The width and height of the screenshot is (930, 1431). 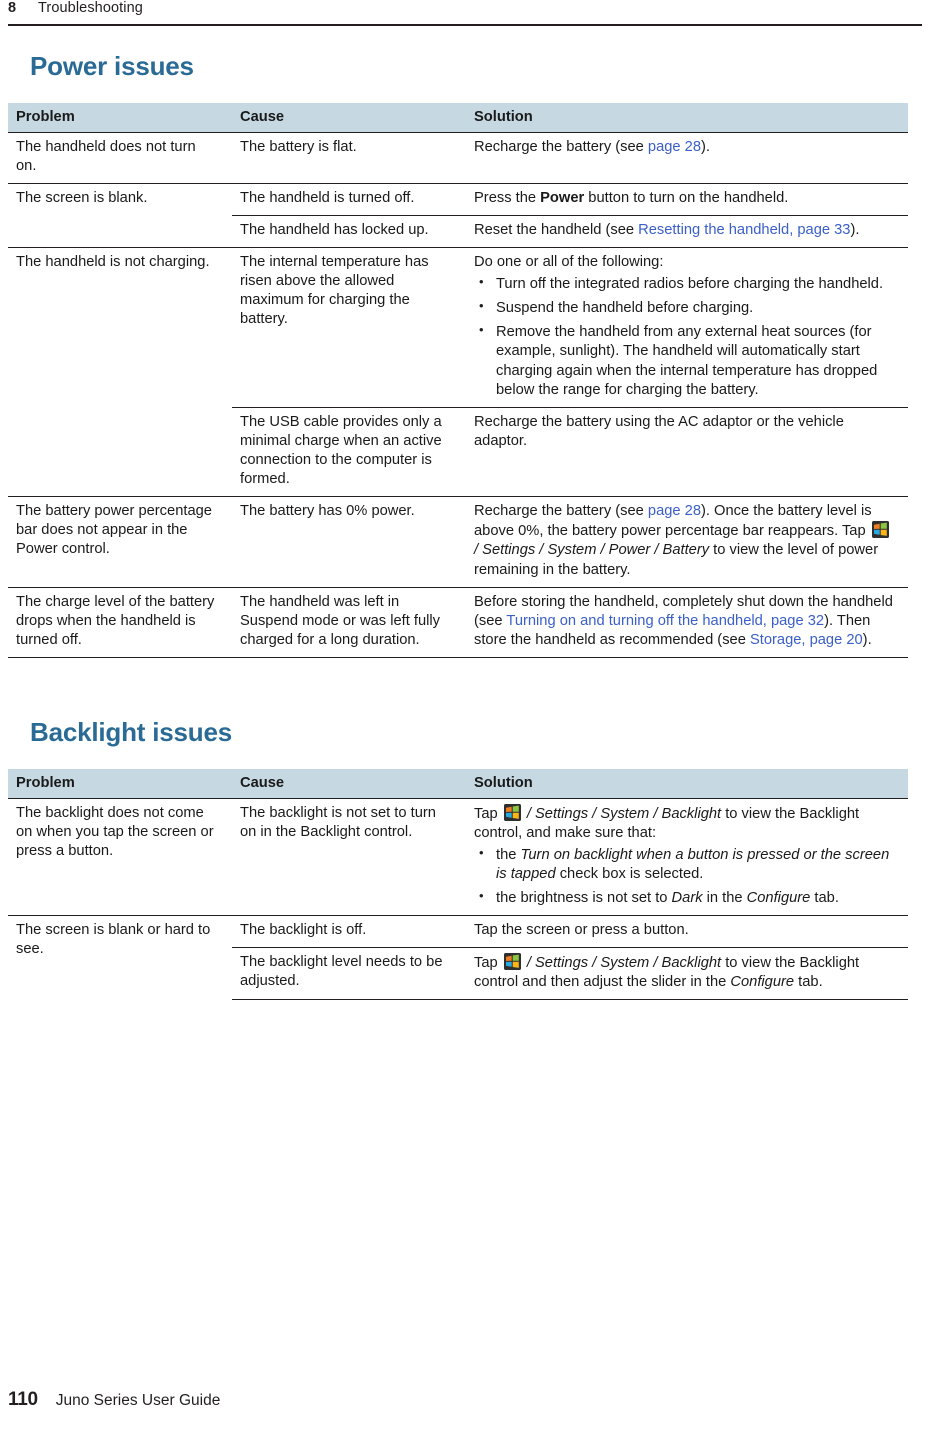 I want to click on solution-lead-in: Do one or all of the following:, so click(x=569, y=262).